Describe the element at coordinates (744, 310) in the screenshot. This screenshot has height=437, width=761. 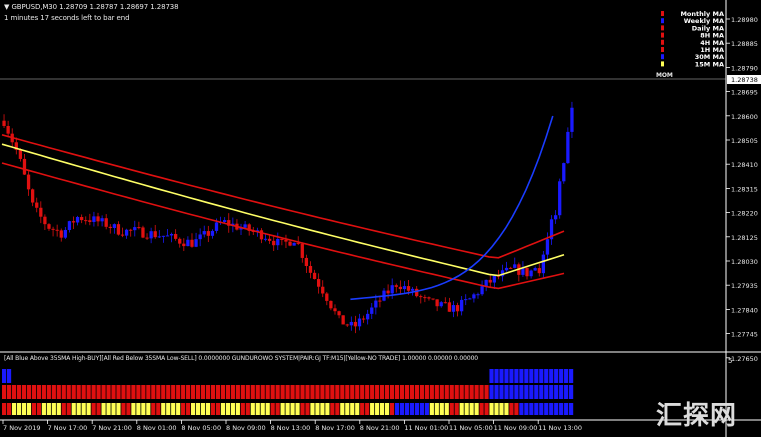
I see `price-tick-label: 1.27840` at that location.